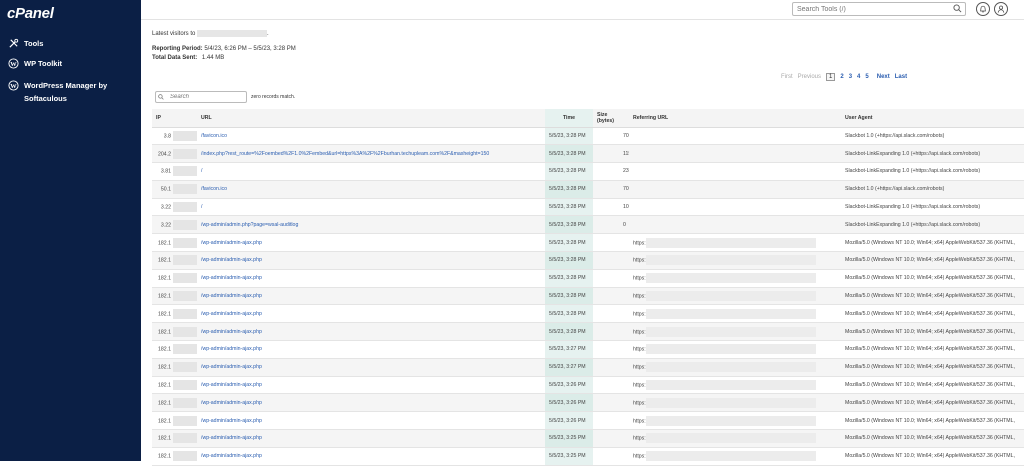 The image size is (1024, 466). What do you see at coordinates (371, 118) in the screenshot?
I see `column-header-url: URL` at bounding box center [371, 118].